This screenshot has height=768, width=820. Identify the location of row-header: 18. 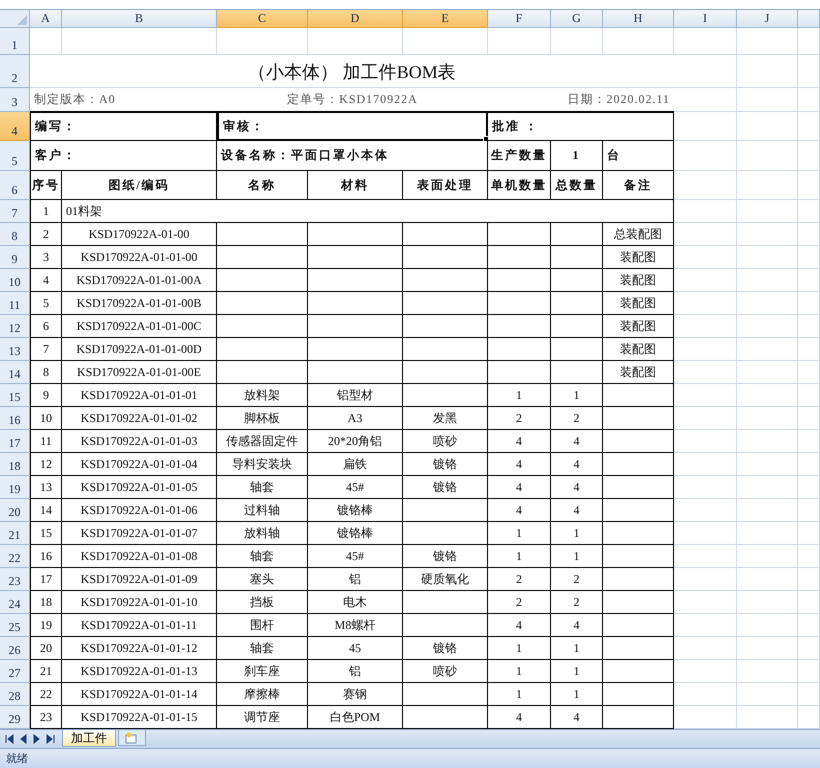
(15, 464).